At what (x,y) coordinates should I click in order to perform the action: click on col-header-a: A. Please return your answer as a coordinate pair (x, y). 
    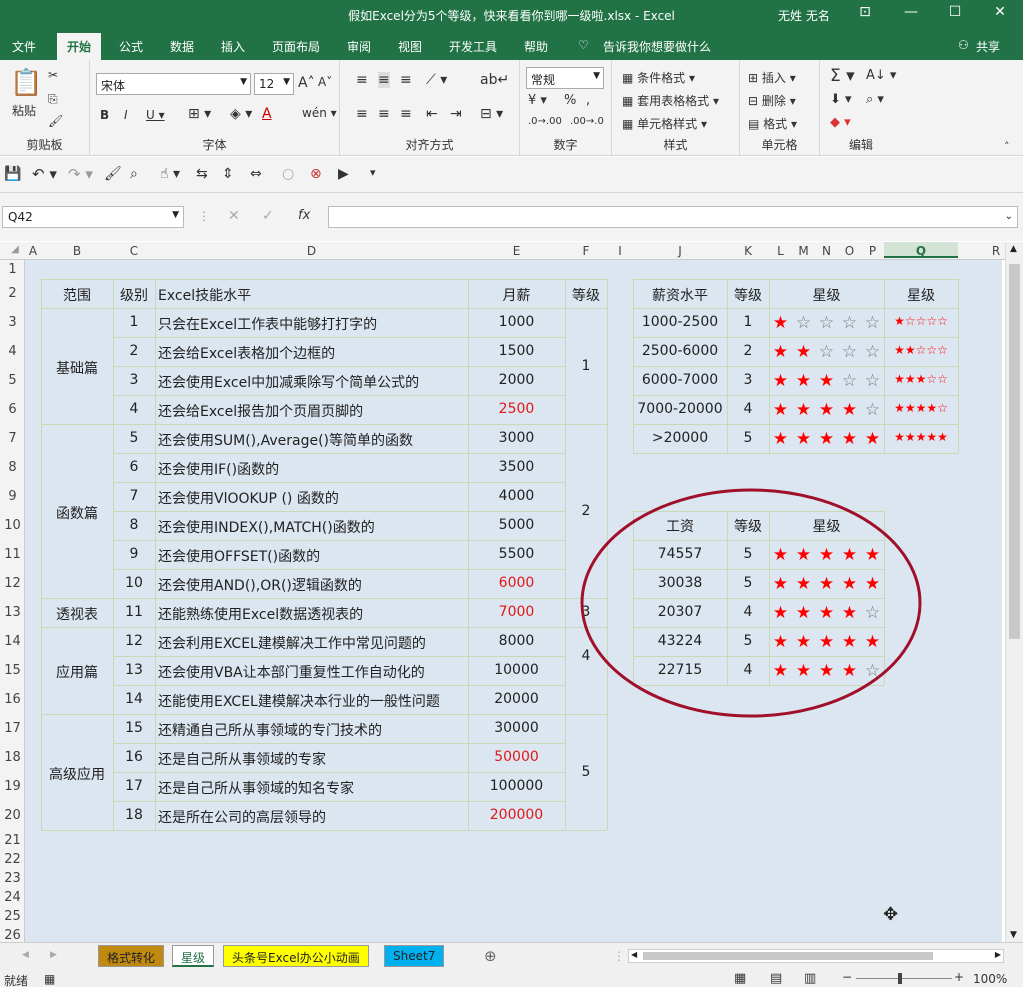
    Looking at the image, I should click on (33, 251).